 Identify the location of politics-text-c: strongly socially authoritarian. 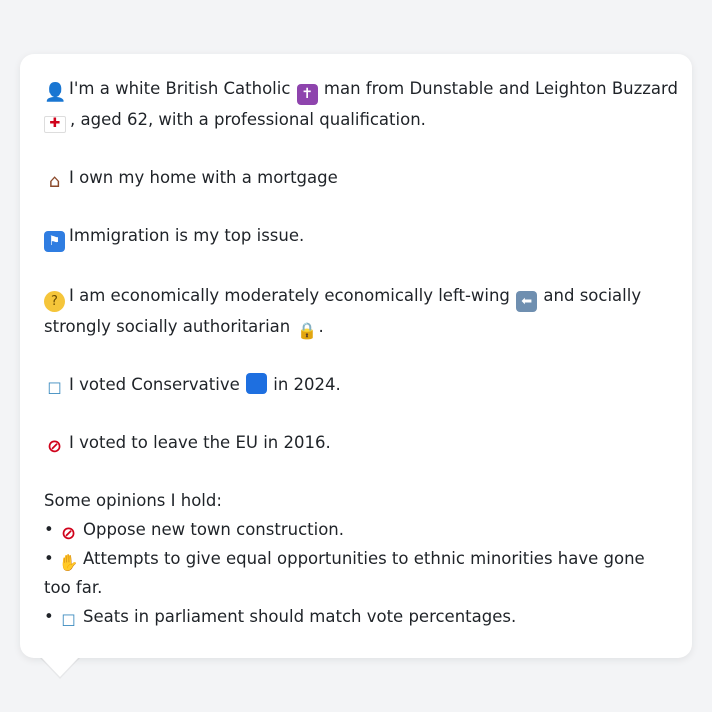
(167, 326).